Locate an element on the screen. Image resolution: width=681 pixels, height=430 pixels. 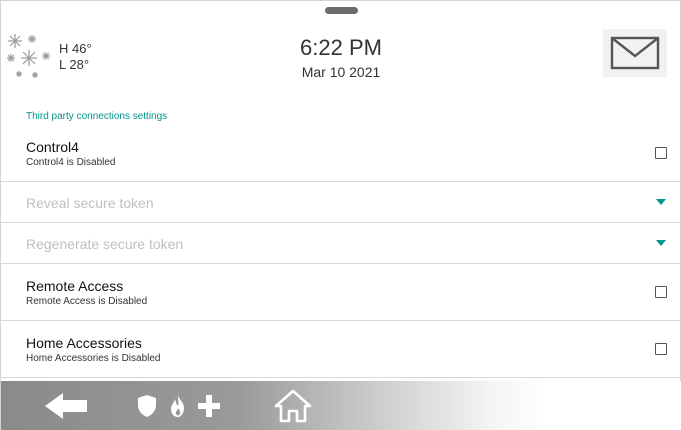
police-panic-button is located at coordinates (147, 406).